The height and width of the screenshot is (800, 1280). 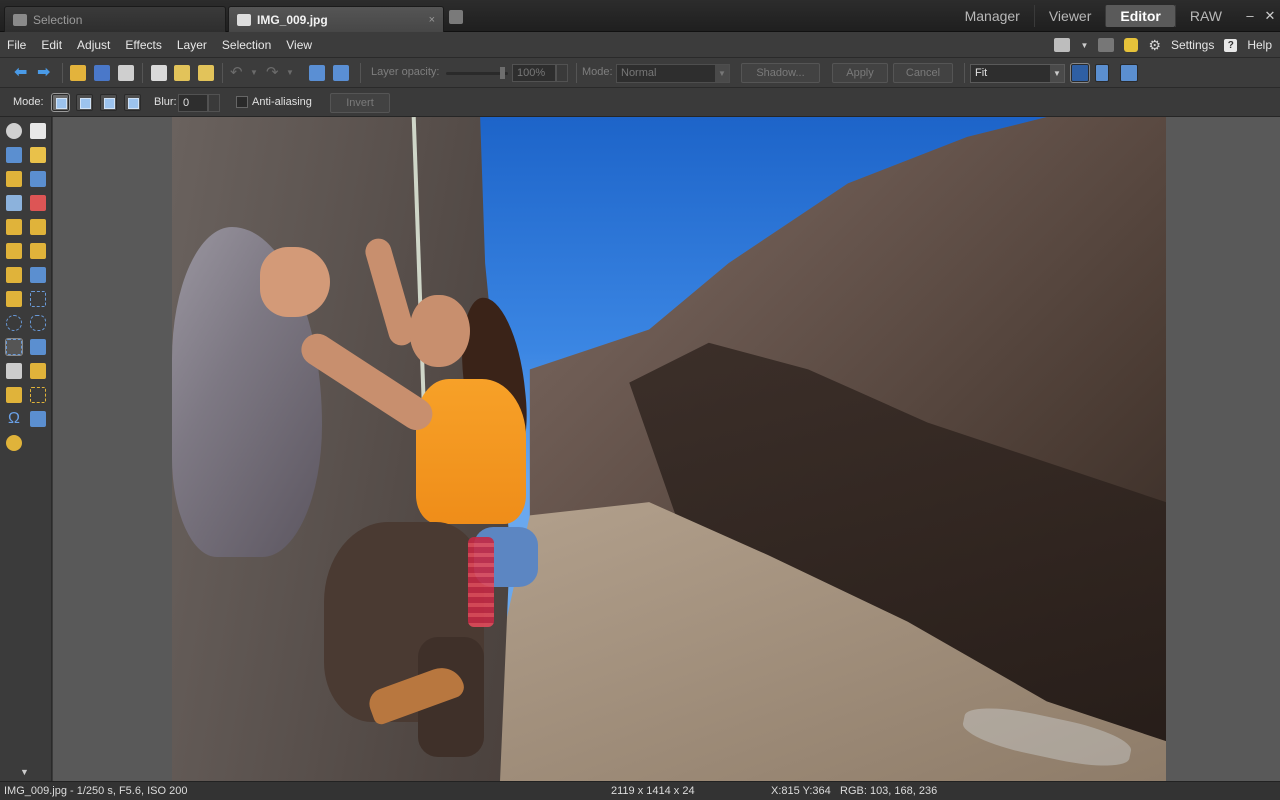 What do you see at coordinates (94, 45) in the screenshot?
I see `menu-adjust: Adjust` at bounding box center [94, 45].